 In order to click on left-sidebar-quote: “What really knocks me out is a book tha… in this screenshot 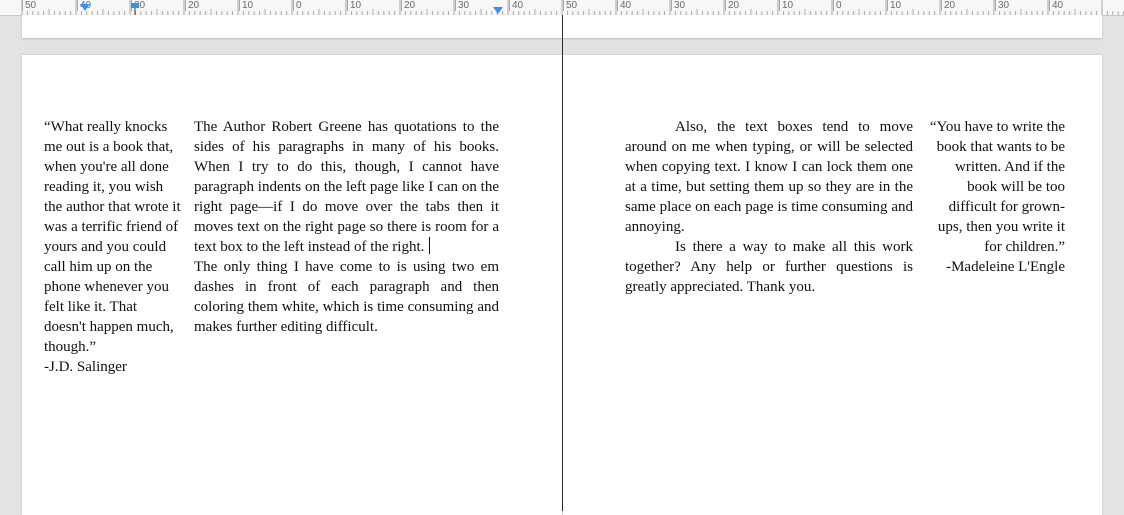, I will do `click(112, 237)`.